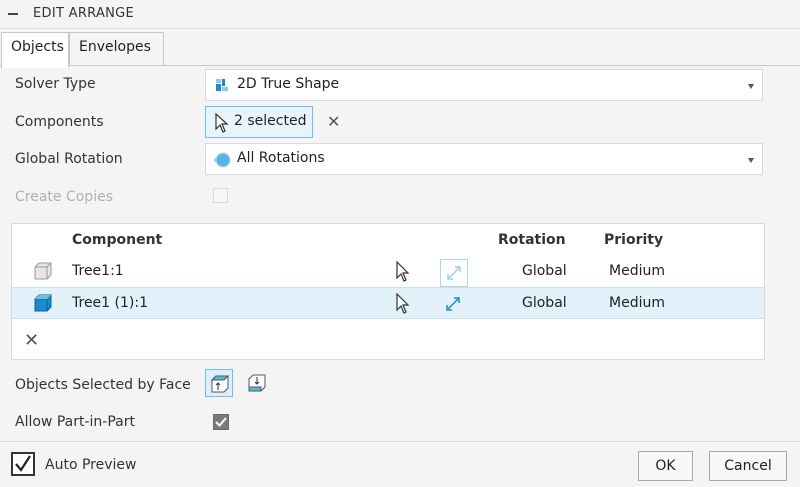 The height and width of the screenshot is (487, 800). I want to click on solver-type-dropdown: 2D True Shape, so click(484, 85).